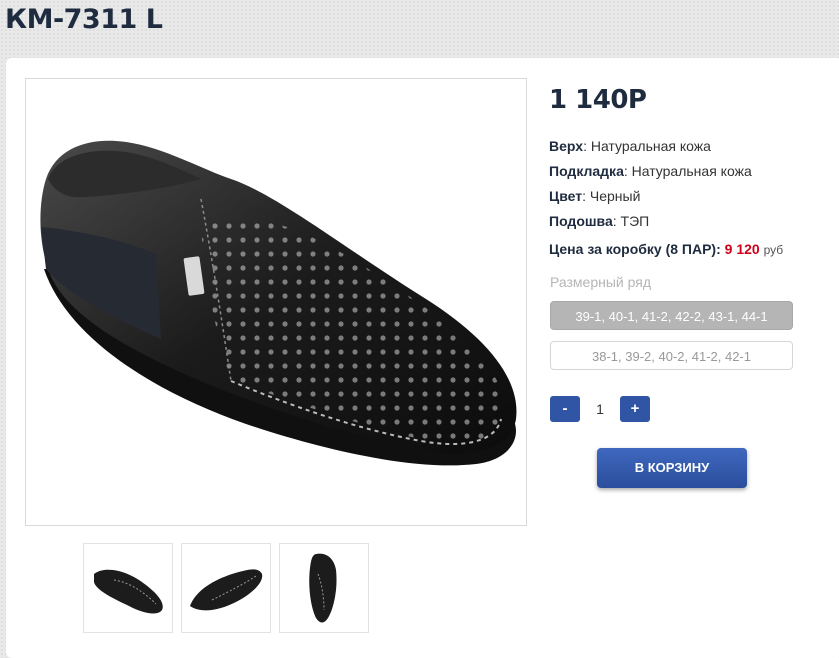 Image resolution: width=839 pixels, height=658 pixels. I want to click on size-range-label: Размерный ряд, so click(601, 282).